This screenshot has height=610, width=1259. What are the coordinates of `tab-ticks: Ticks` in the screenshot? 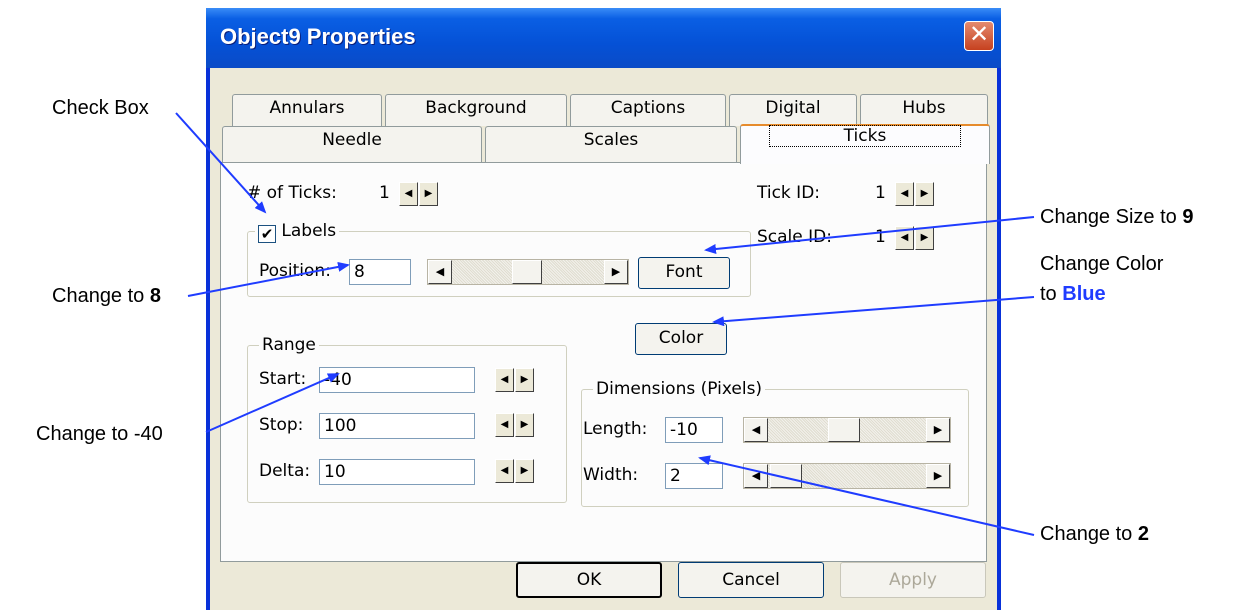 It's located at (865, 144).